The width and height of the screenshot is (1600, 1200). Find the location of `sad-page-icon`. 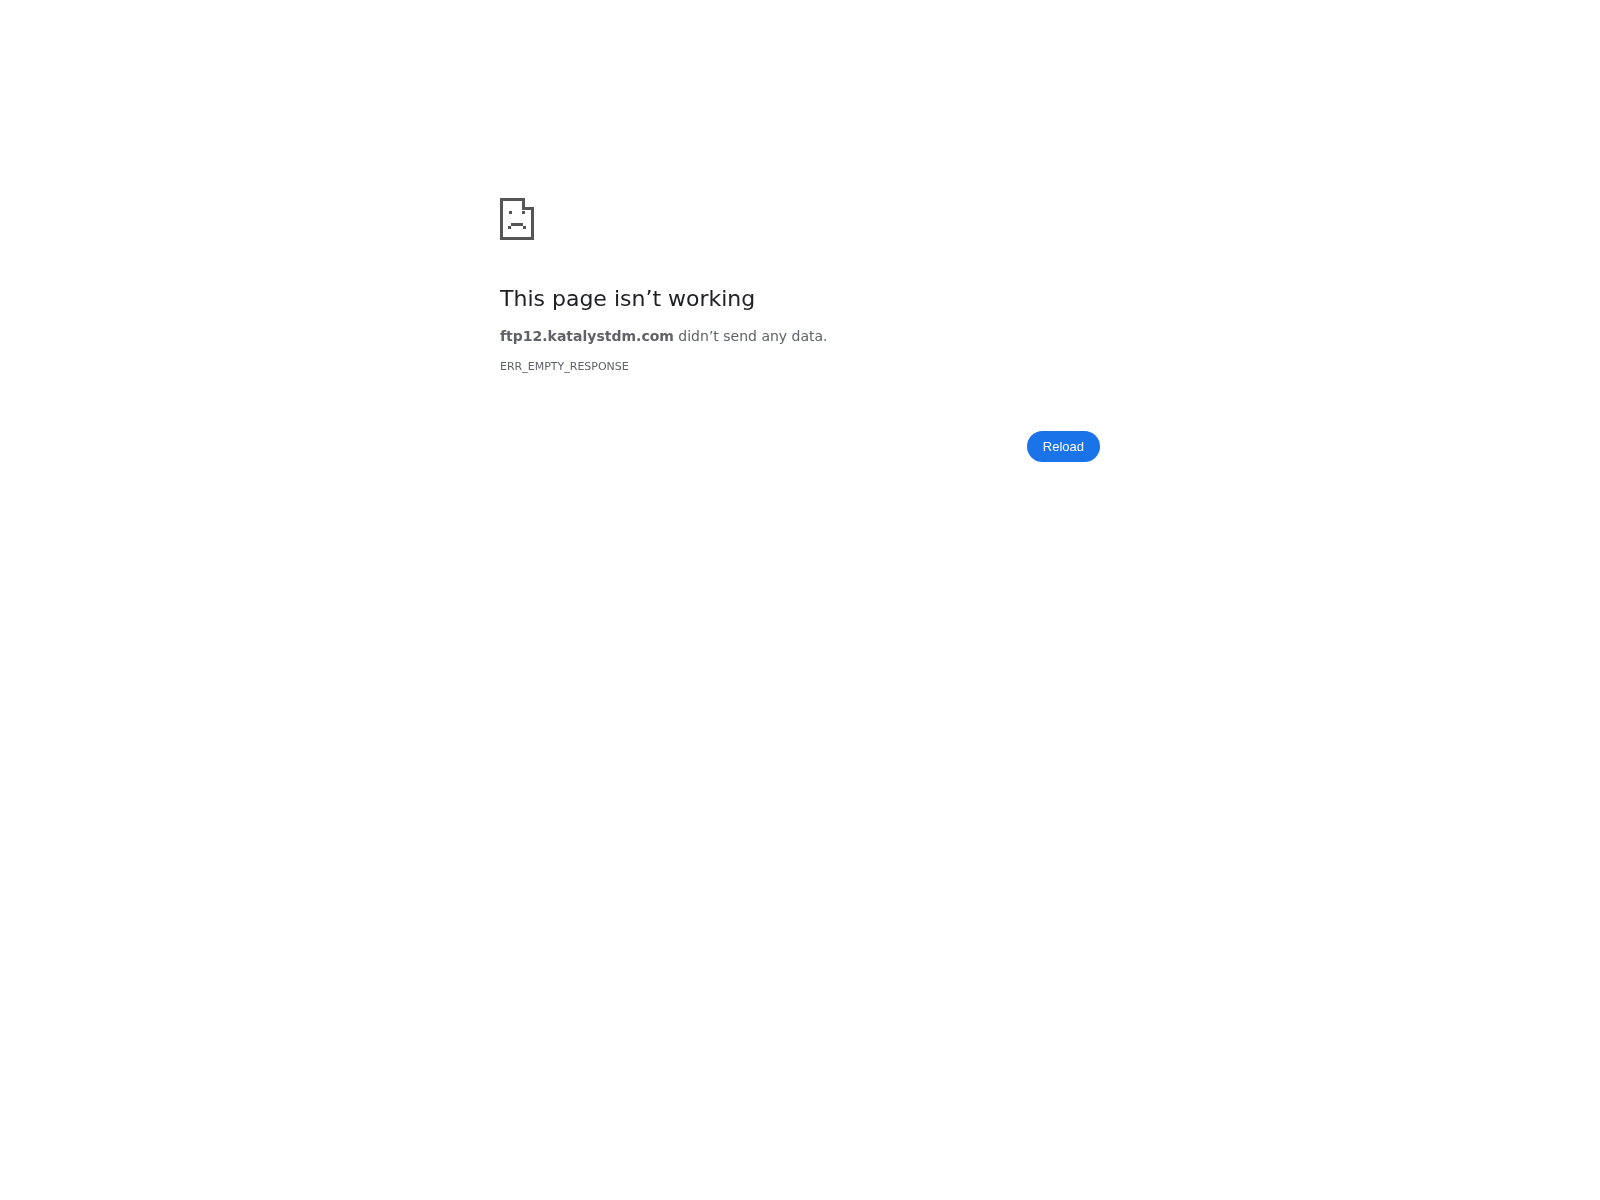

sad-page-icon is located at coordinates (517, 219).